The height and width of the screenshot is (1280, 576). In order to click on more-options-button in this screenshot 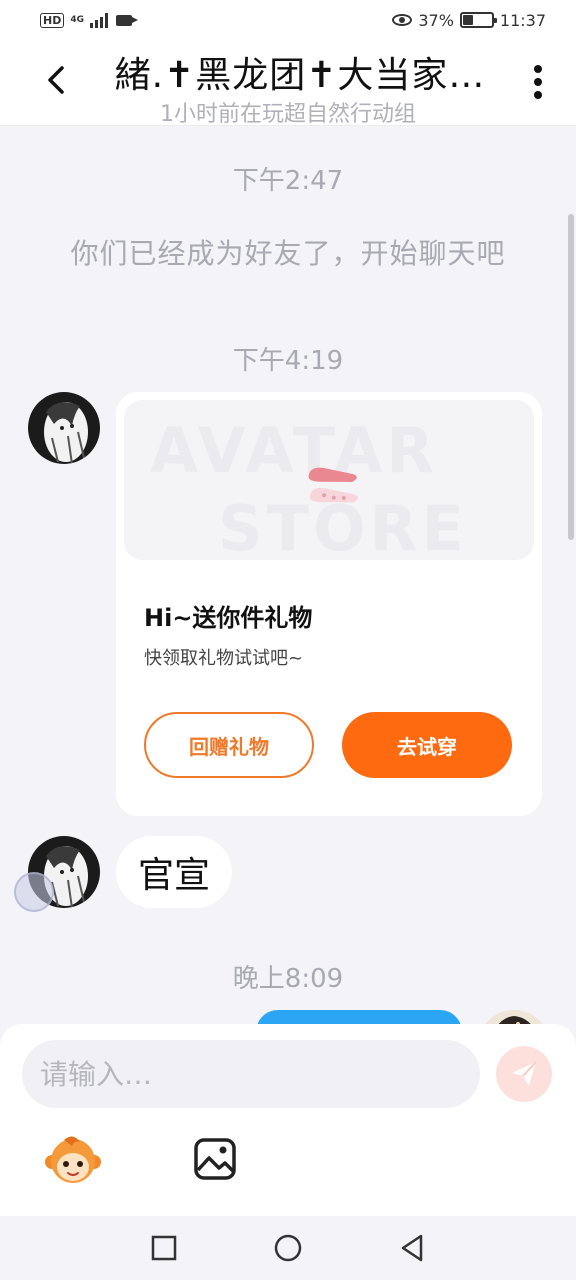, I will do `click(538, 82)`.